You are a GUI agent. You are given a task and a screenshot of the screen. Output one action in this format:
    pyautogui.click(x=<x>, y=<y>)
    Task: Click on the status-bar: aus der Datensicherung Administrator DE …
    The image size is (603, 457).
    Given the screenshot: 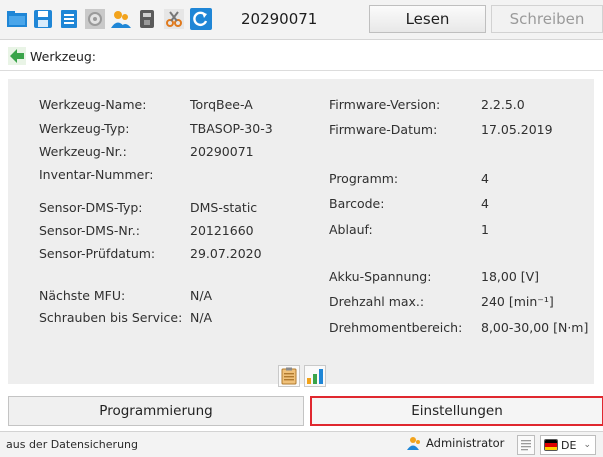 What is the action you would take?
    pyautogui.click(x=301, y=444)
    